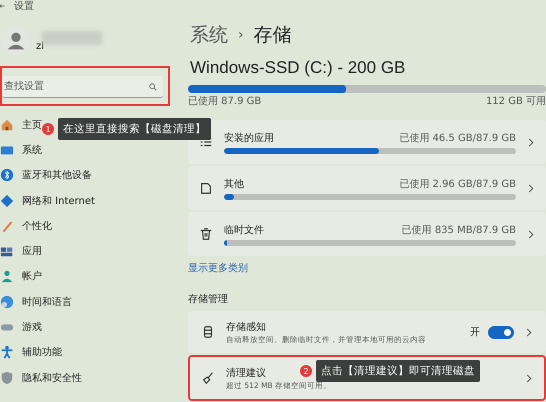  I want to click on file-icon, so click(206, 188).